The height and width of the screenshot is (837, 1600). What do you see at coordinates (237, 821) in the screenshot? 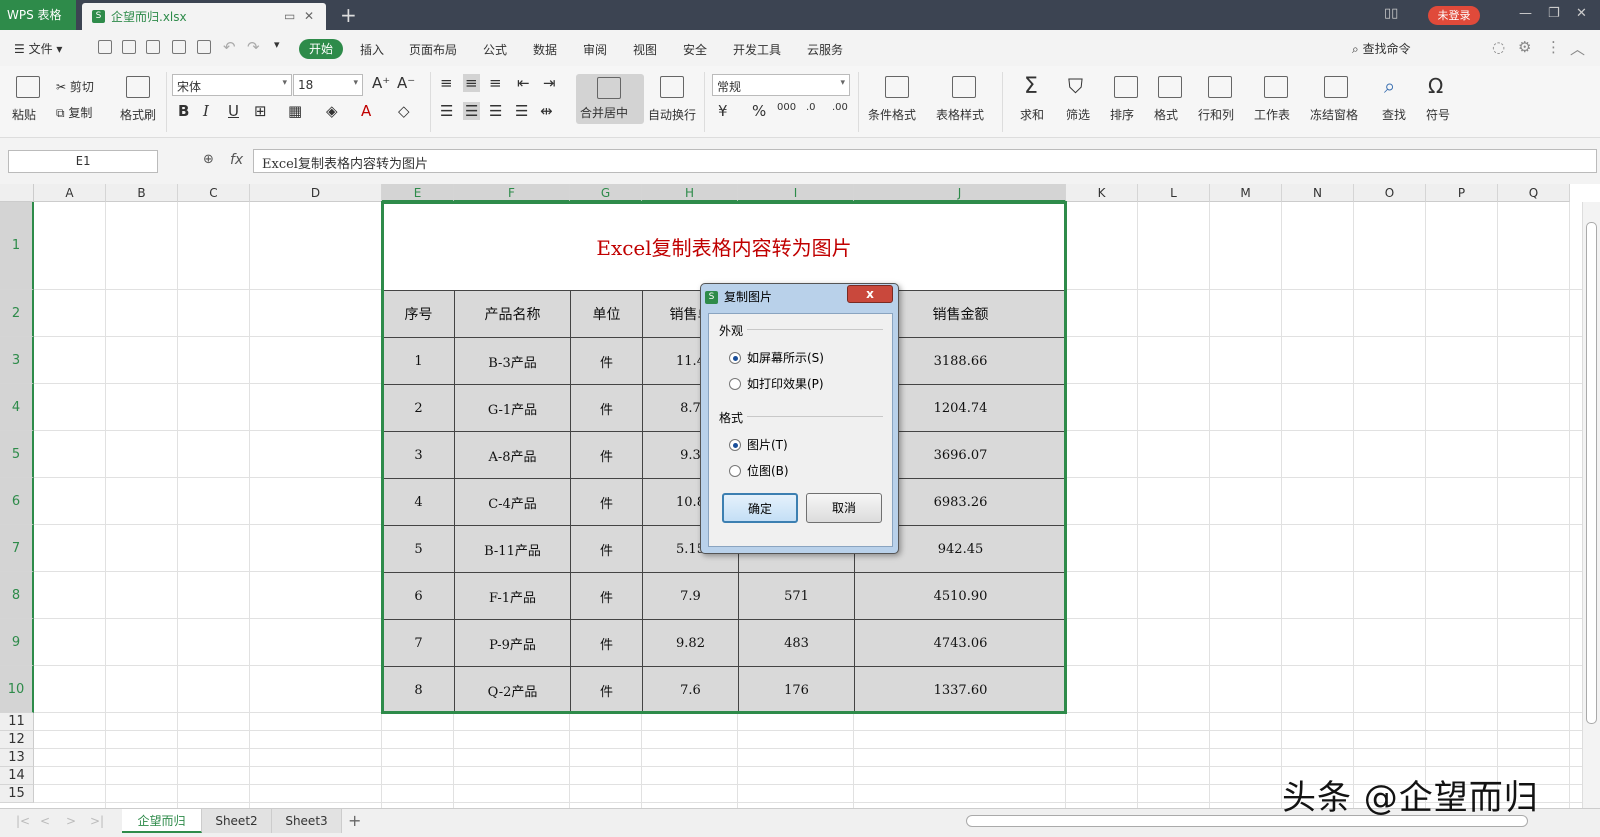
I see `sheet-tab-sheet2: Sheet2` at bounding box center [237, 821].